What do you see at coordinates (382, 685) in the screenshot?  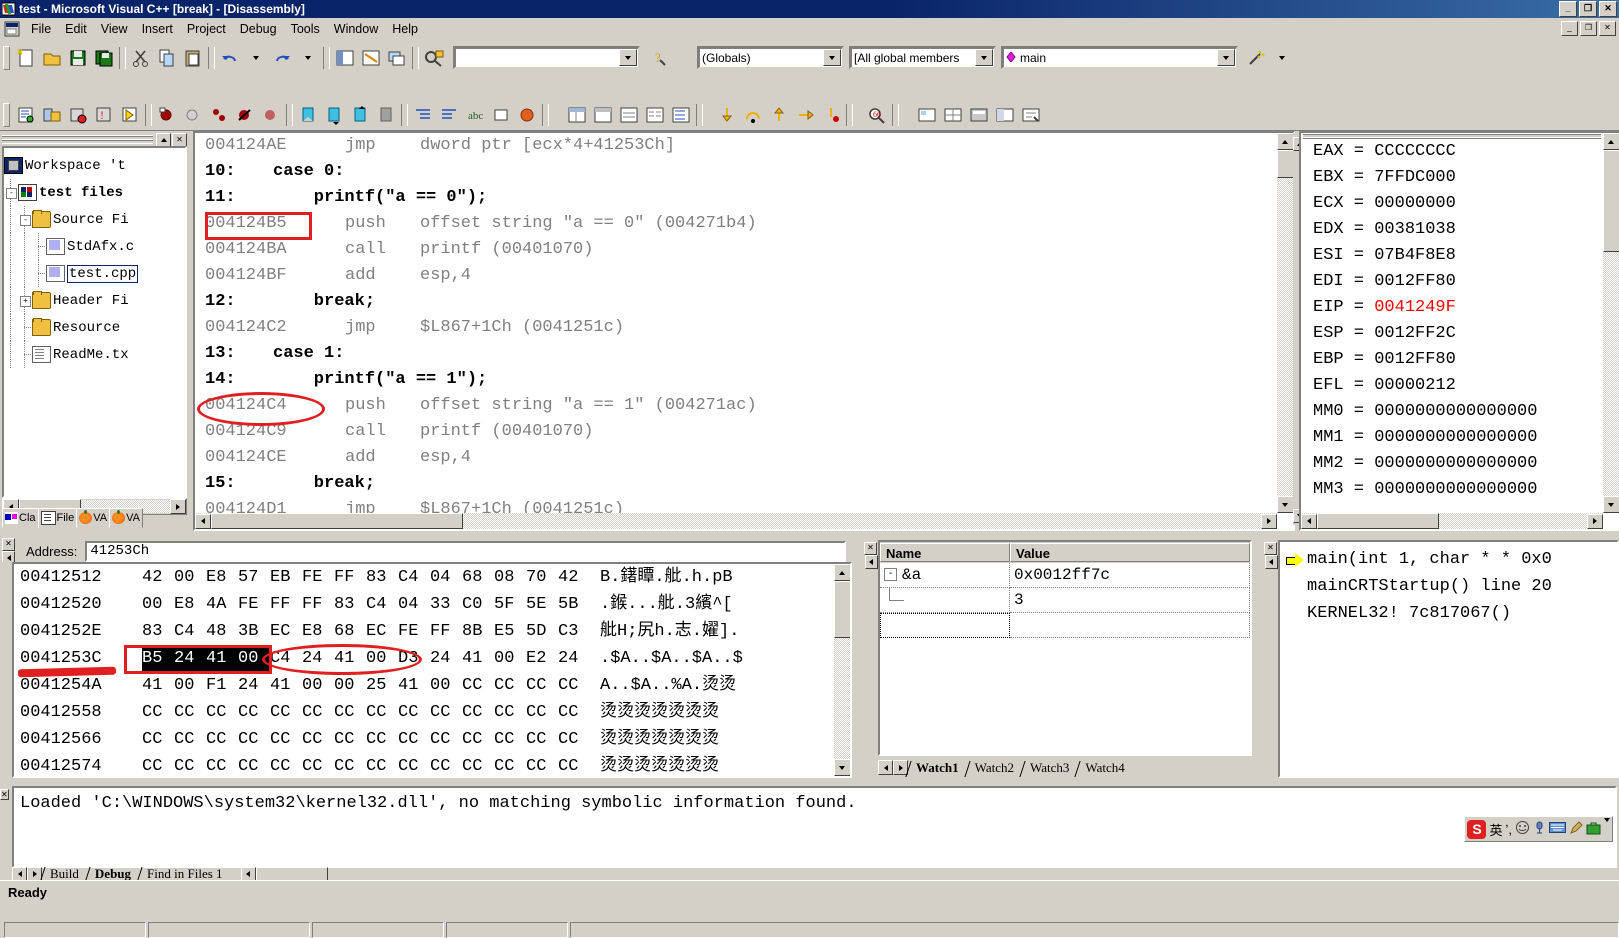 I see `memory-byte: 25` at bounding box center [382, 685].